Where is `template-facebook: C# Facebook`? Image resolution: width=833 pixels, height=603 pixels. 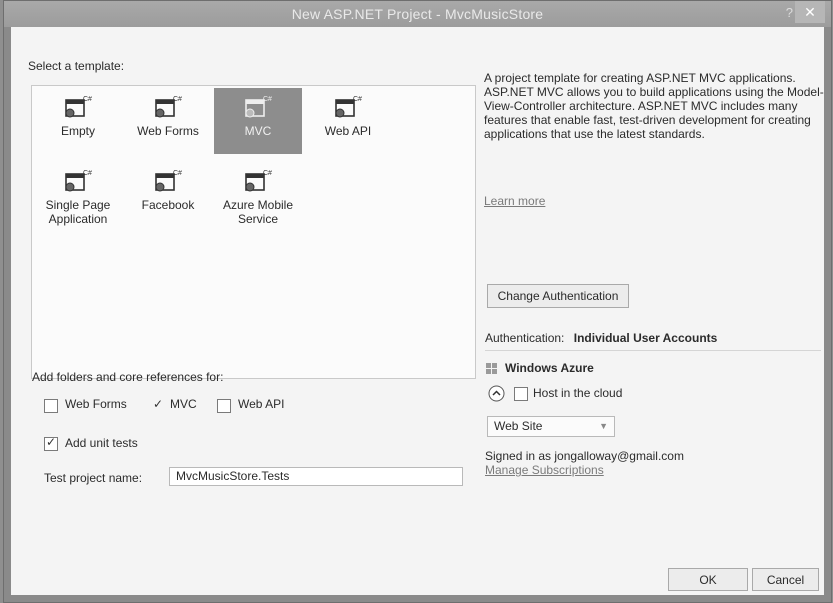 template-facebook: C# Facebook is located at coordinates (168, 195).